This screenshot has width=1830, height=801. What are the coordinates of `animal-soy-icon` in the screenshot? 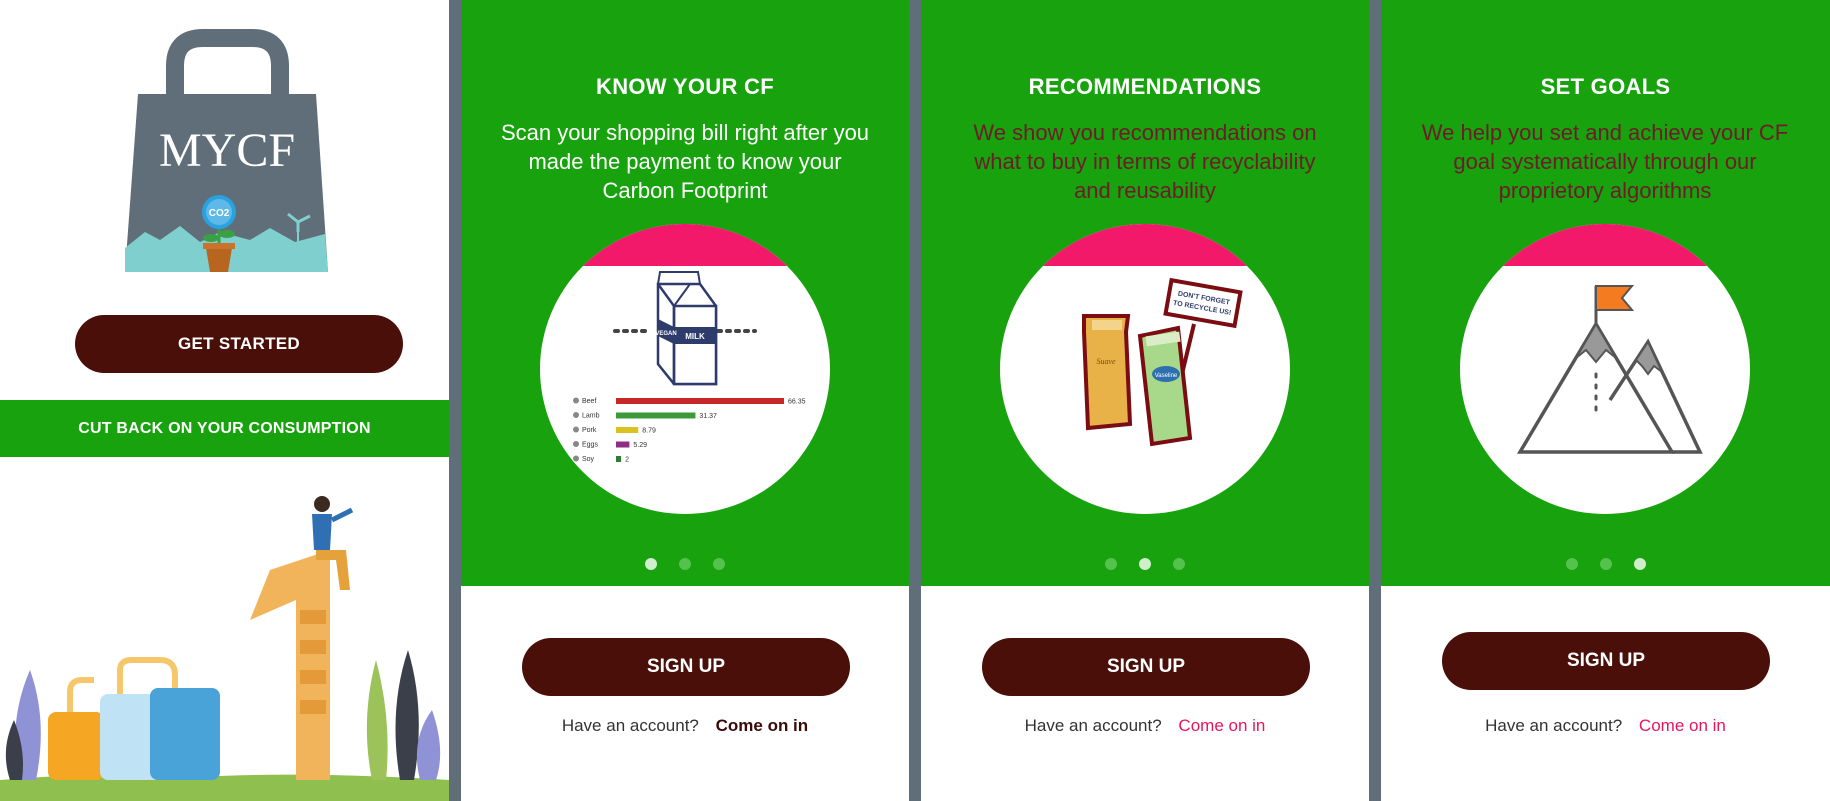 It's located at (576, 458).